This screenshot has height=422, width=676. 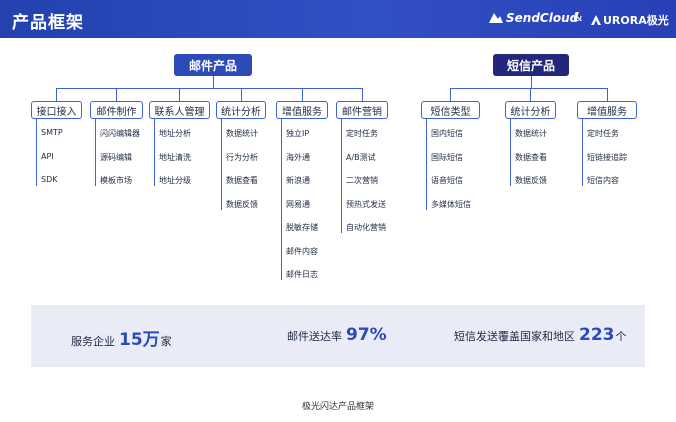 I want to click on sms-root-node: 短信产品, so click(x=531, y=65).